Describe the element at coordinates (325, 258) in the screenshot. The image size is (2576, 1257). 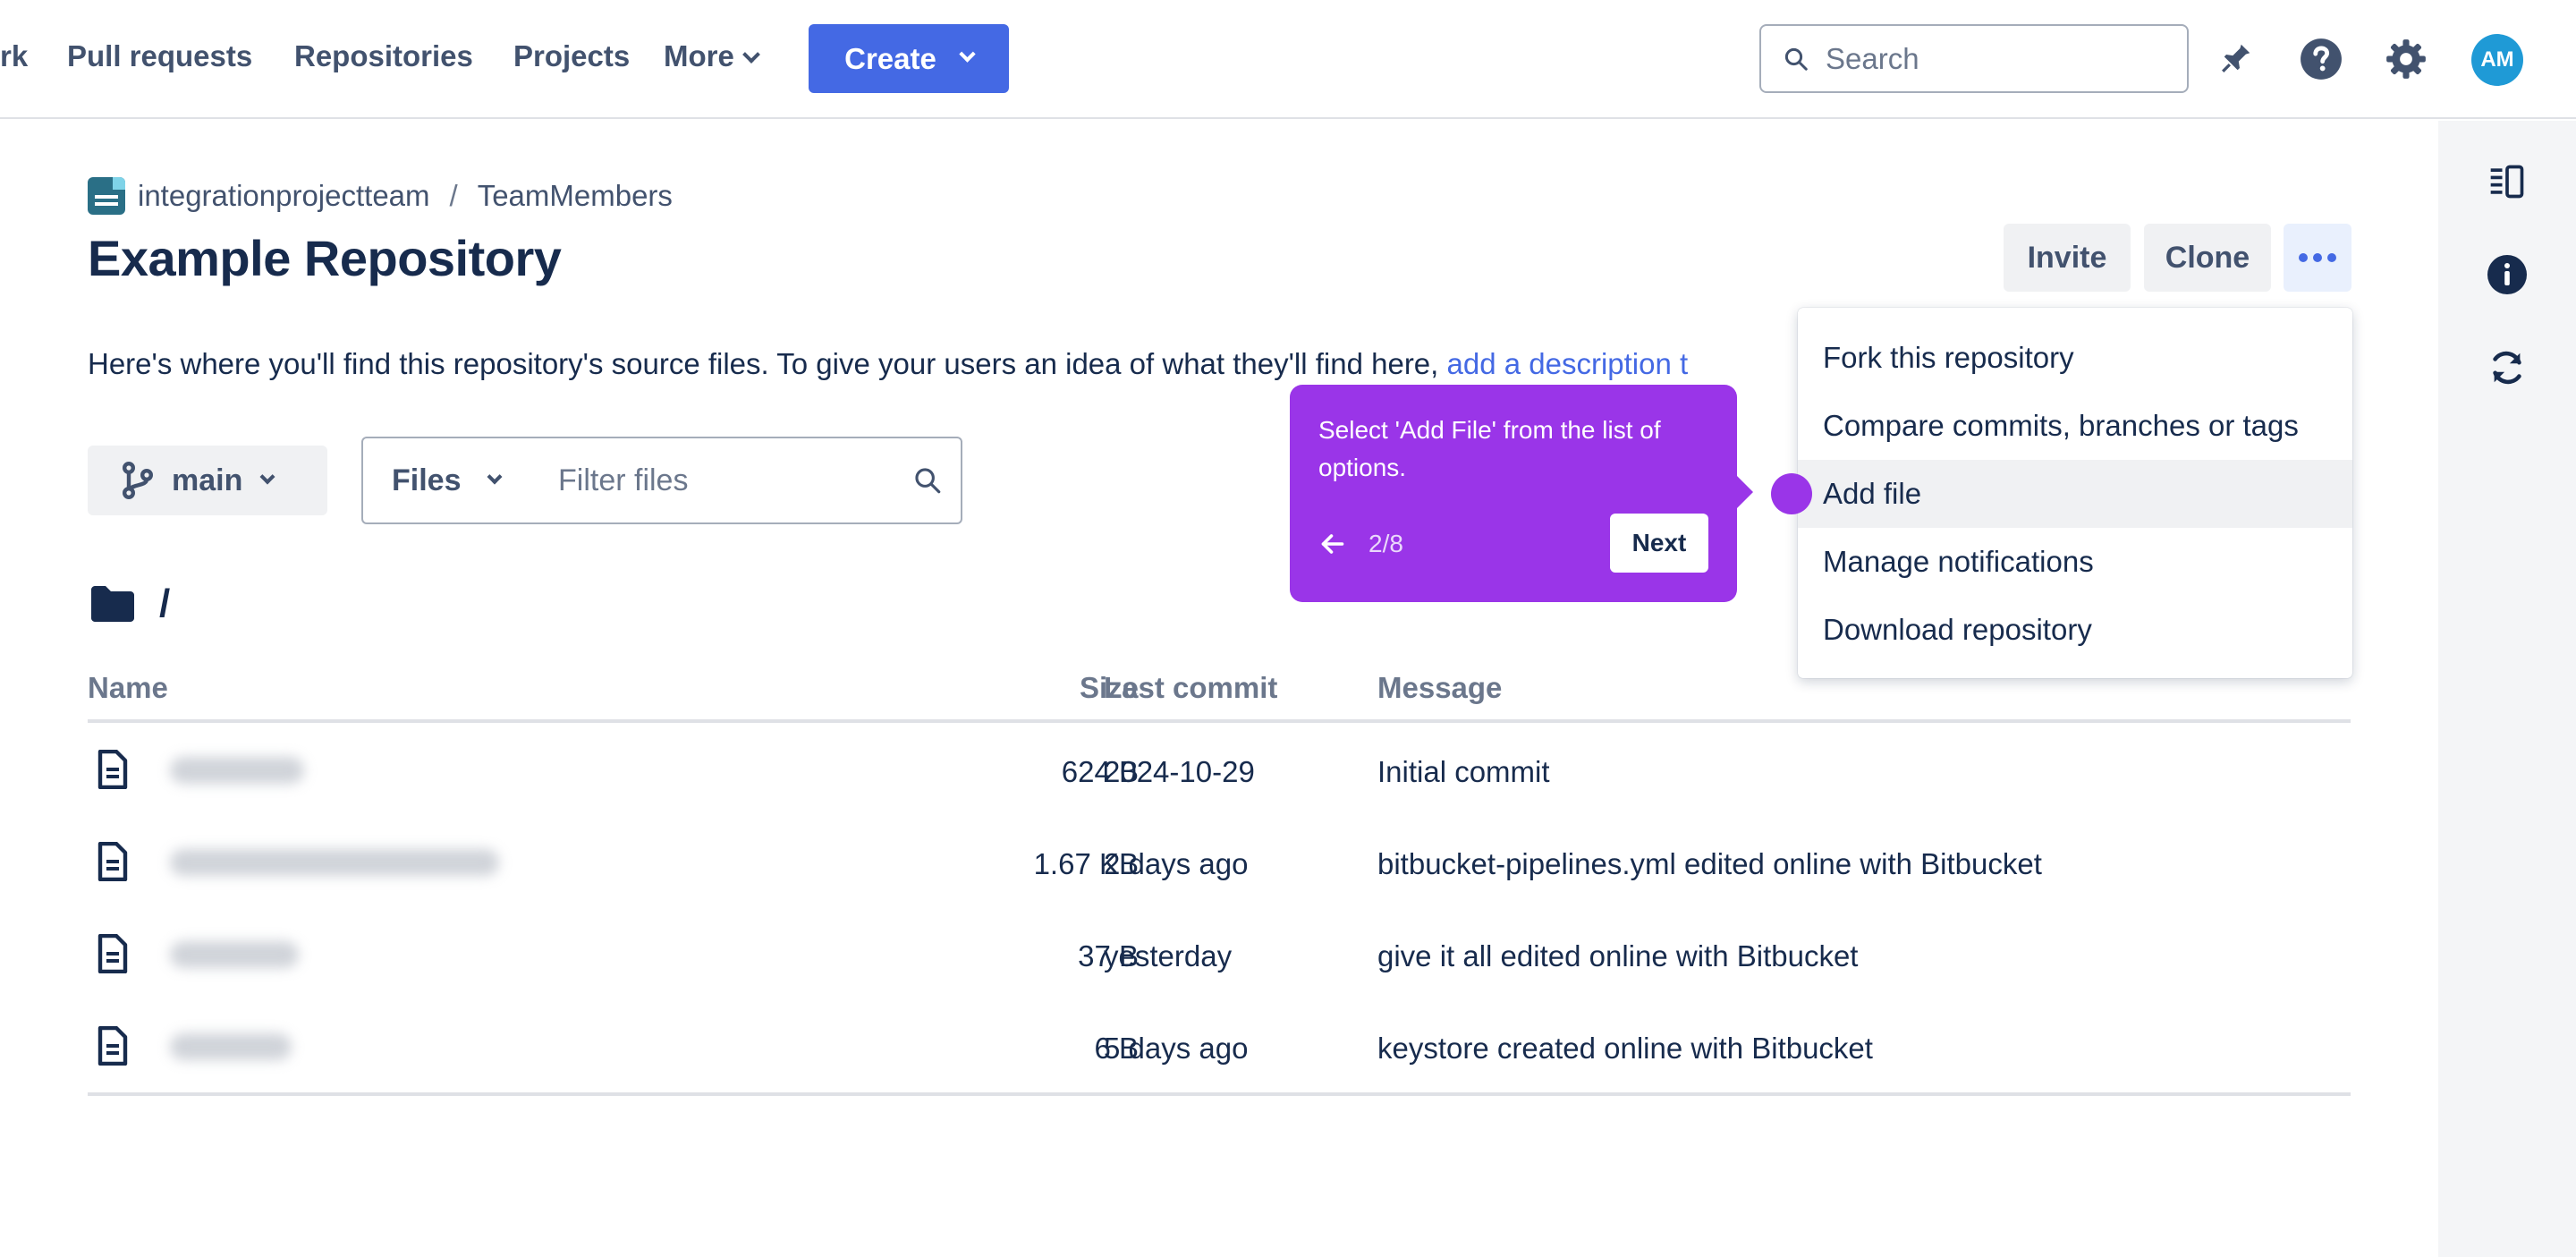
I see `page-title: Example Repository` at that location.